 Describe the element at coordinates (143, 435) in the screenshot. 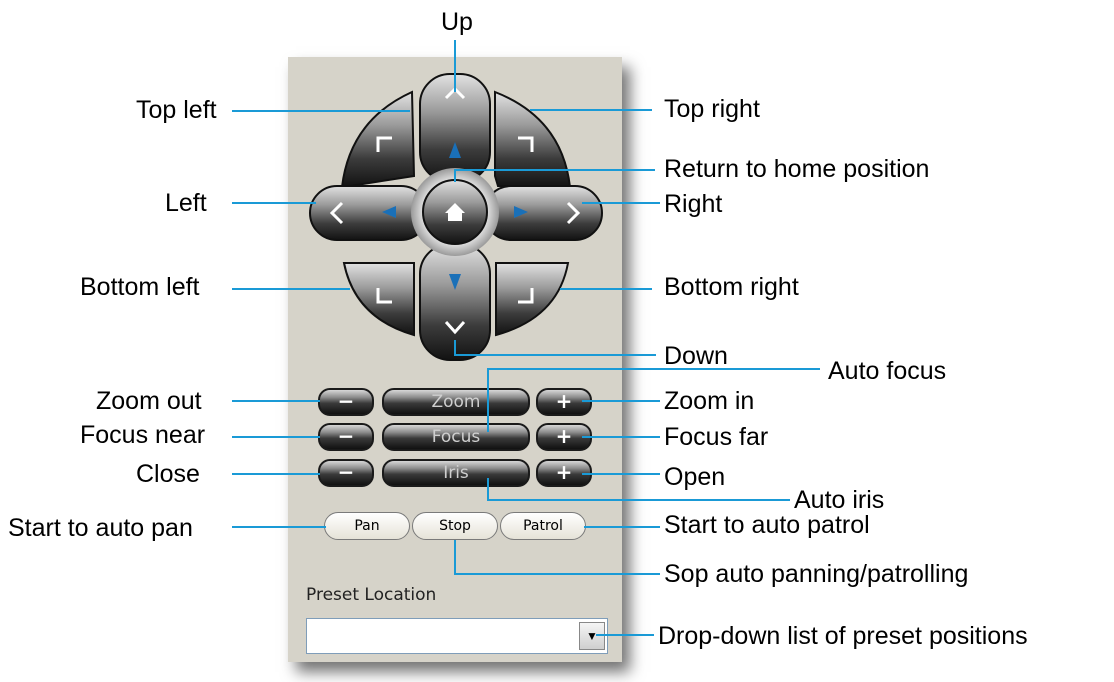

I see `label-focus-near: Focus near` at that location.